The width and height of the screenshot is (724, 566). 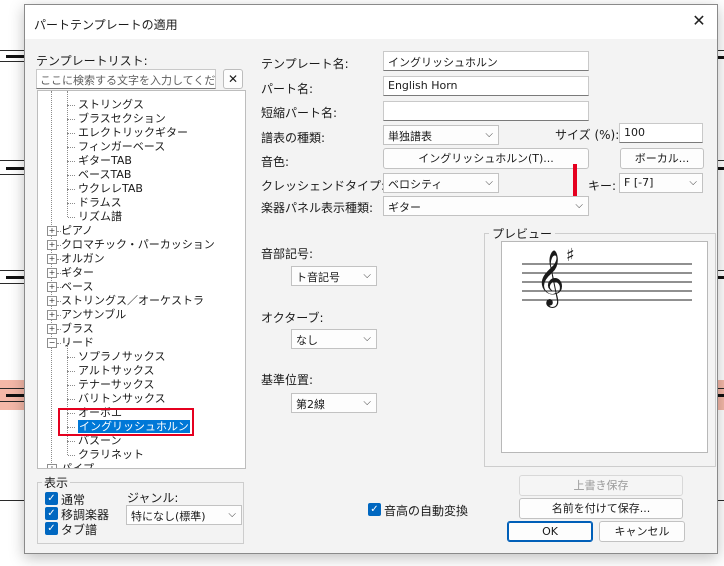 I want to click on crescendo-type-select: ベロシティ ⌵, so click(x=441, y=183).